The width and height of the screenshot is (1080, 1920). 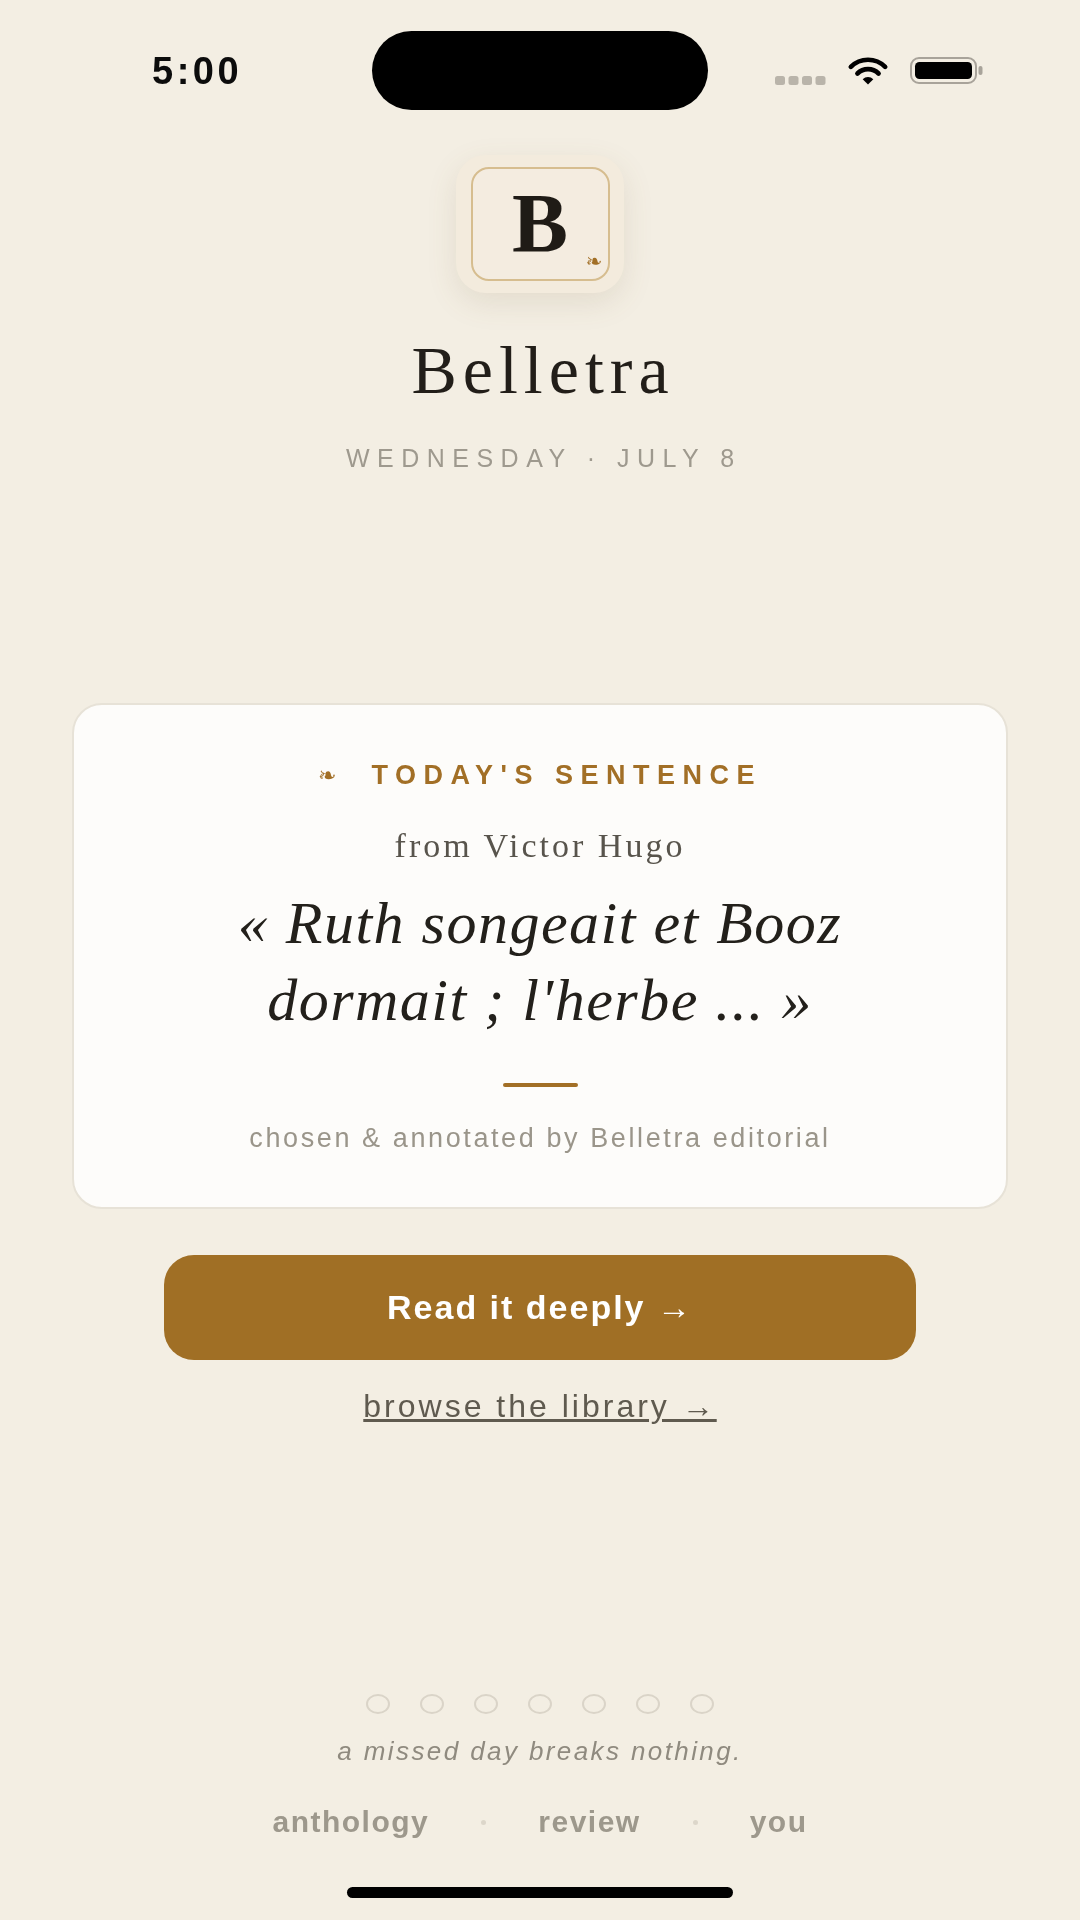 What do you see at coordinates (589, 1822) in the screenshot?
I see `nav-tab: review` at bounding box center [589, 1822].